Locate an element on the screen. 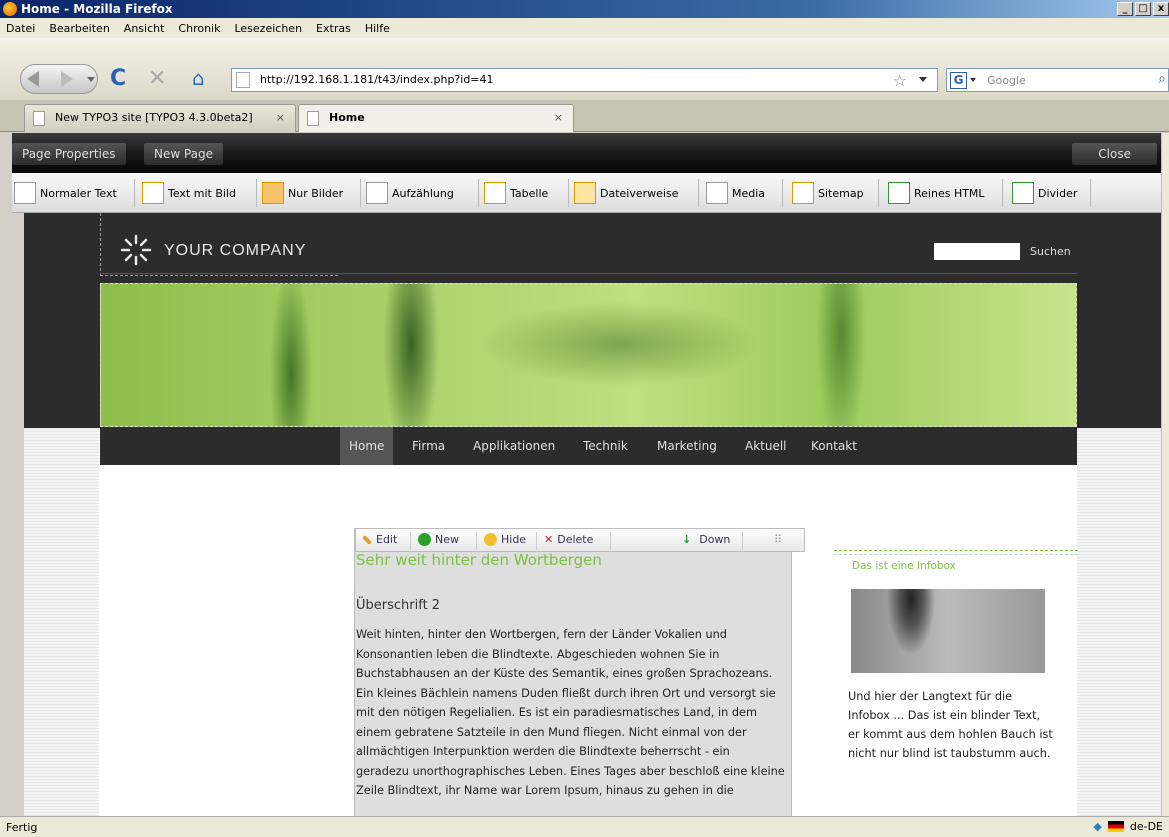  page-properties-button: Page Properties is located at coordinates (69, 154).